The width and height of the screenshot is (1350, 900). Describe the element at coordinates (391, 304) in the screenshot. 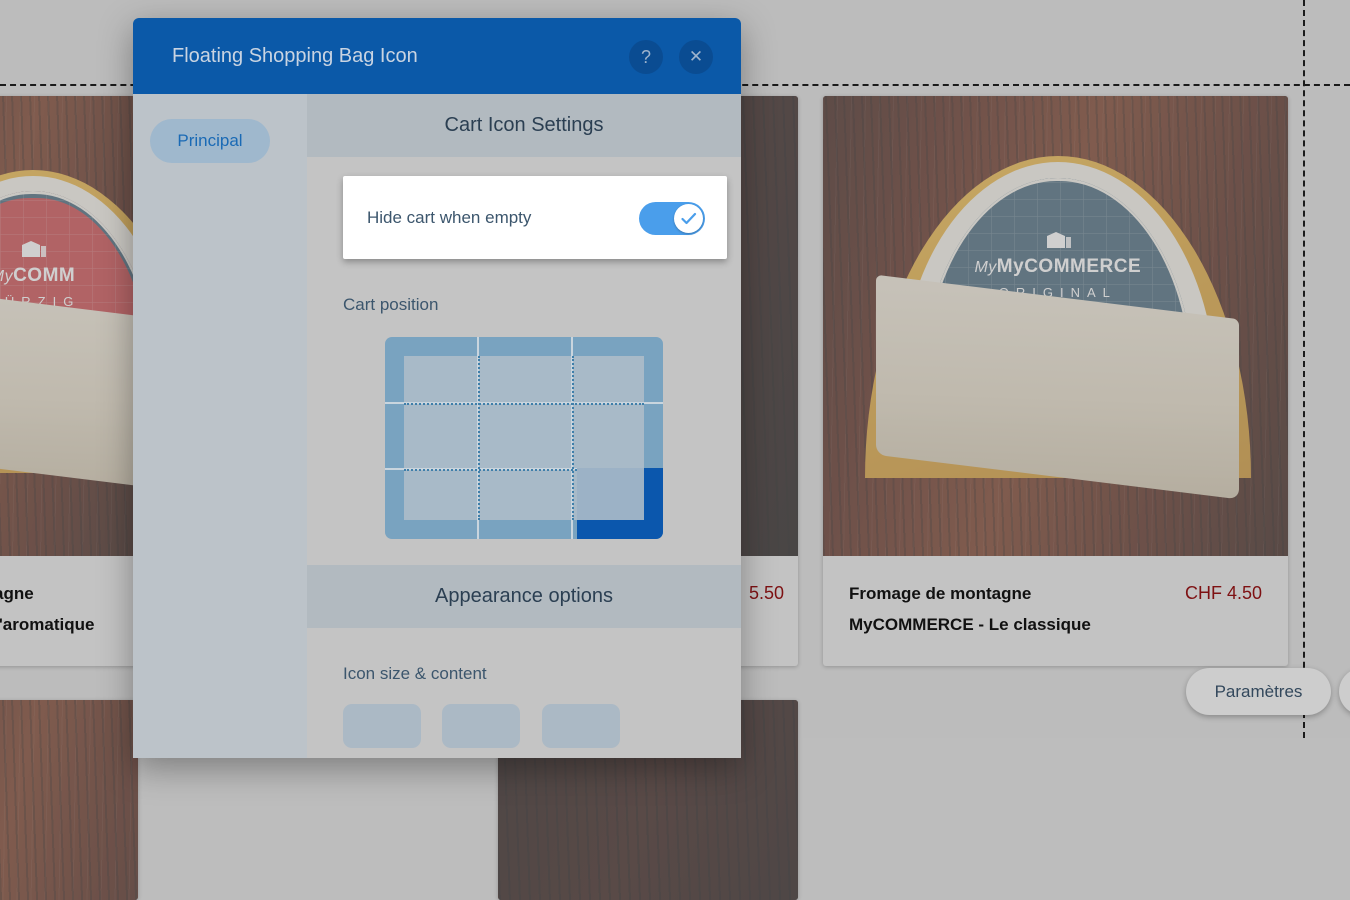

I see `cart-position-label: Cart position` at that location.